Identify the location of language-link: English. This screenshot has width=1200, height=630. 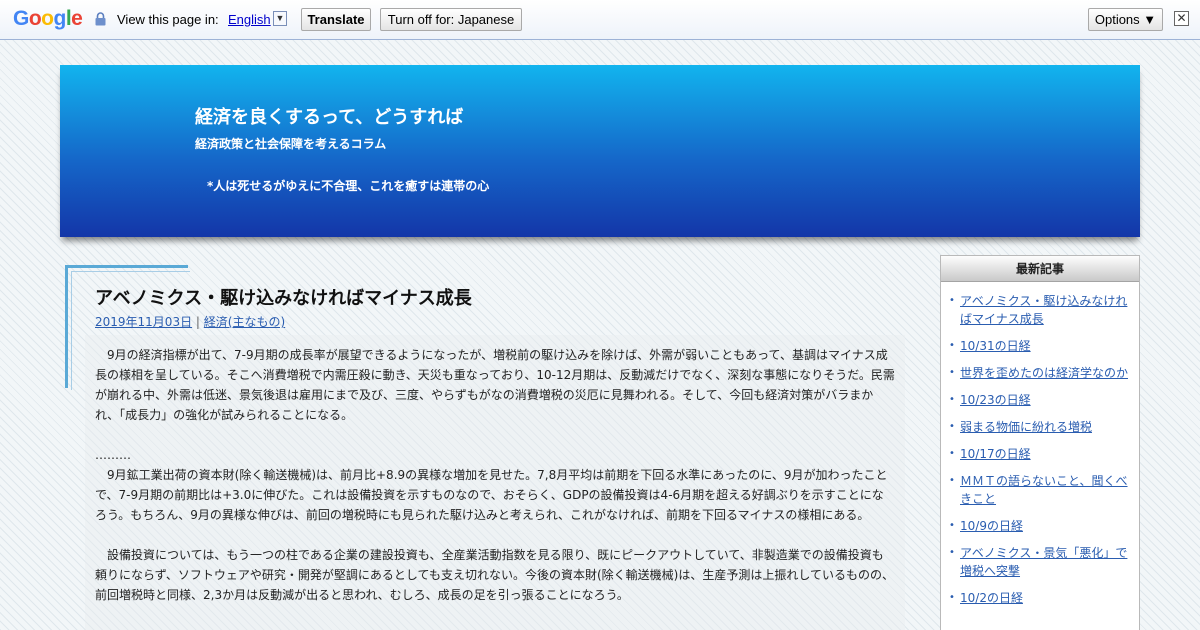
(249, 19).